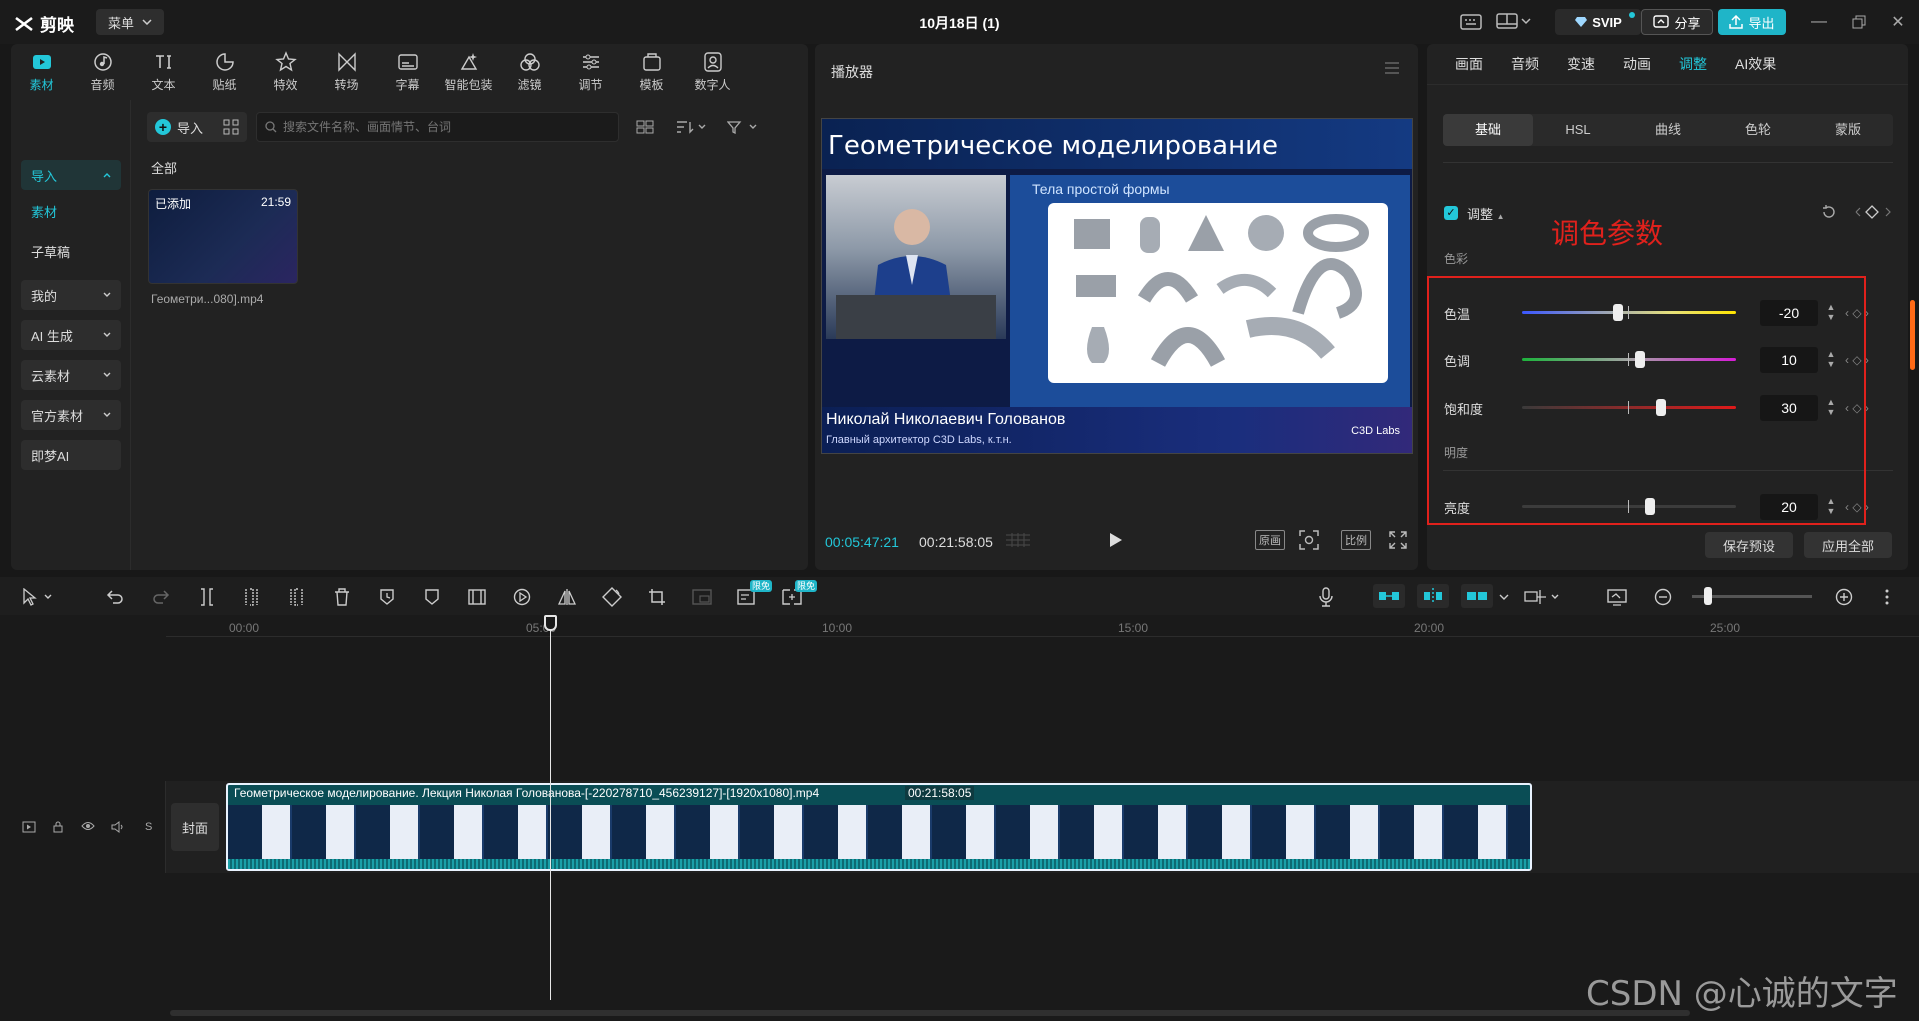 This screenshot has height=1021, width=1919. What do you see at coordinates (1755, 64) in the screenshot?
I see `tab-ai-effects: AI效果` at bounding box center [1755, 64].